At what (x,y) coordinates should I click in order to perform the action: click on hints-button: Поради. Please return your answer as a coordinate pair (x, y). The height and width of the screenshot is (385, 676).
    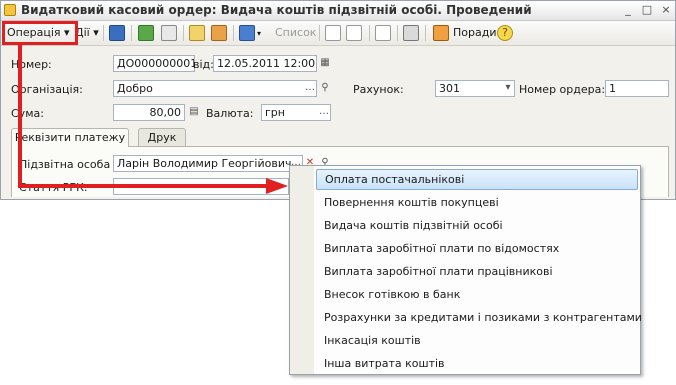
    Looking at the image, I should click on (474, 33).